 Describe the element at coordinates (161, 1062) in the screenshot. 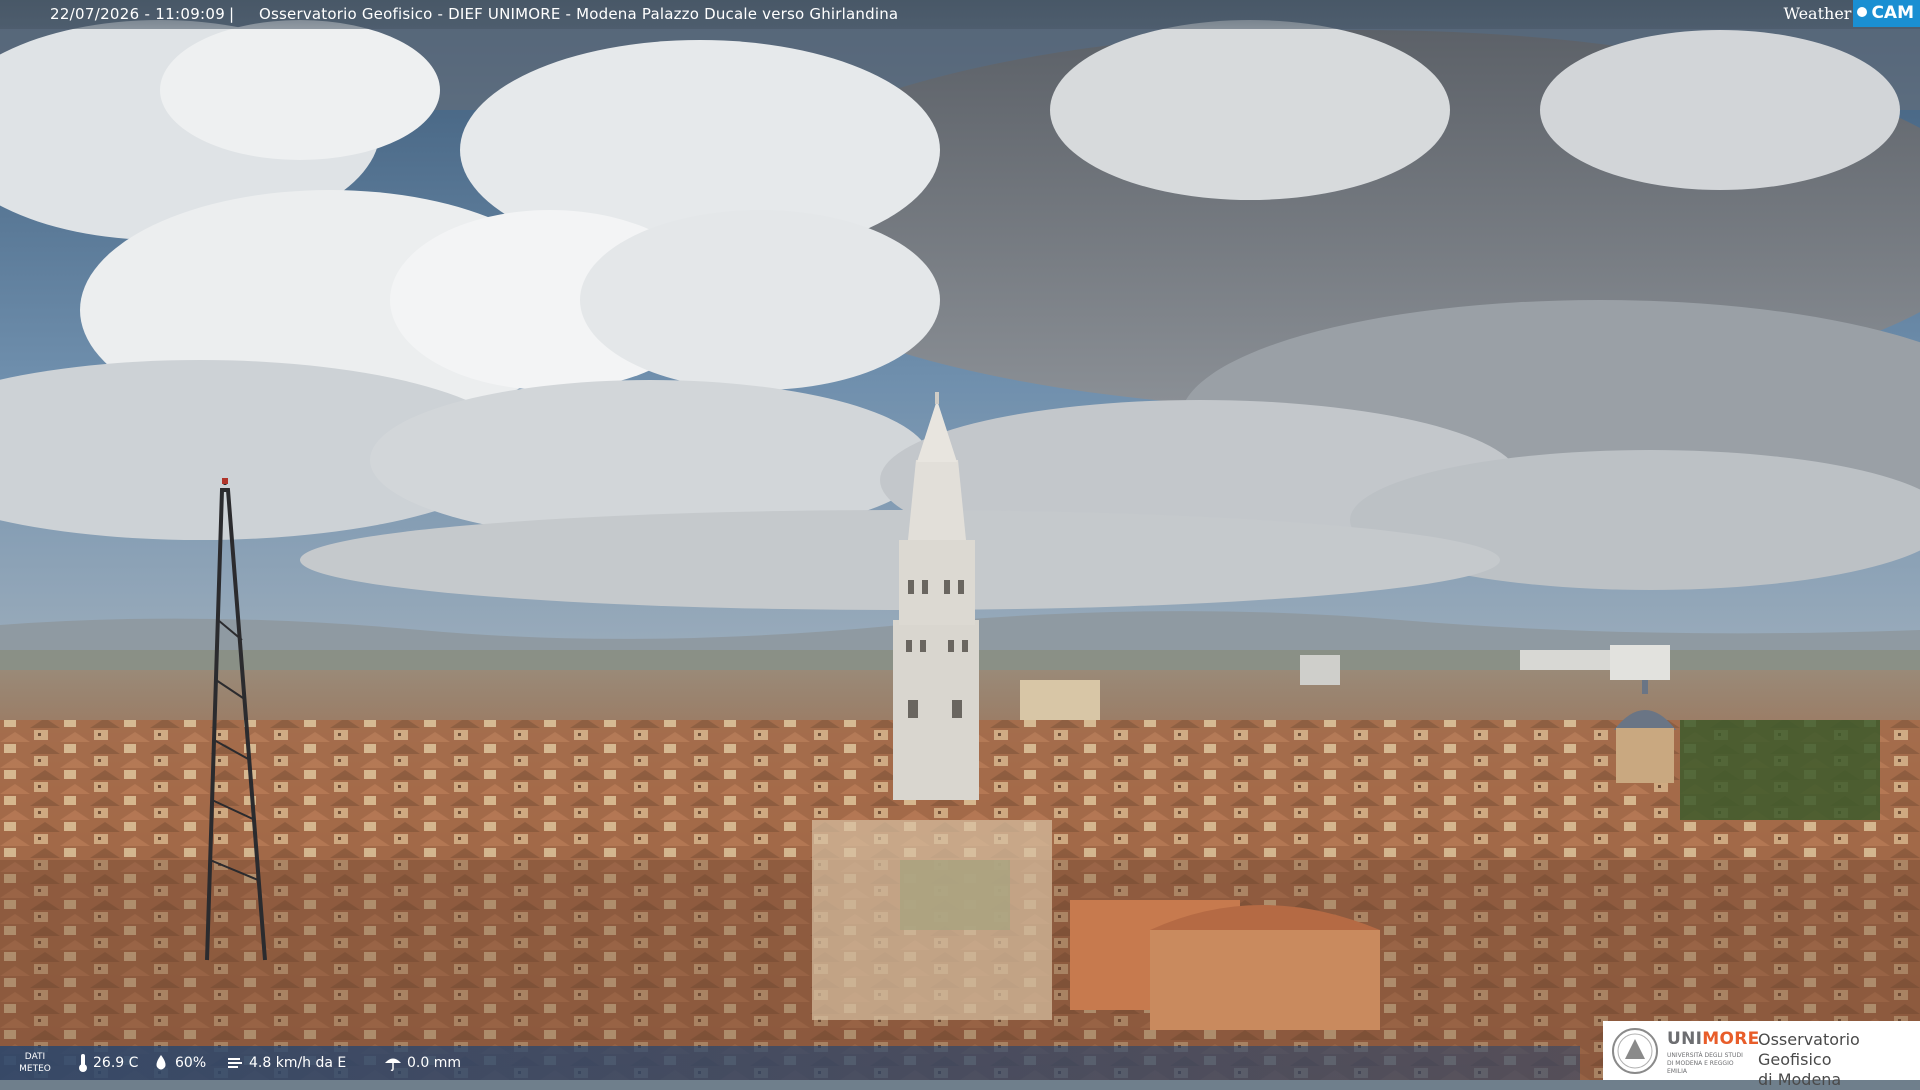

I see `humidity-drop-icon` at that location.